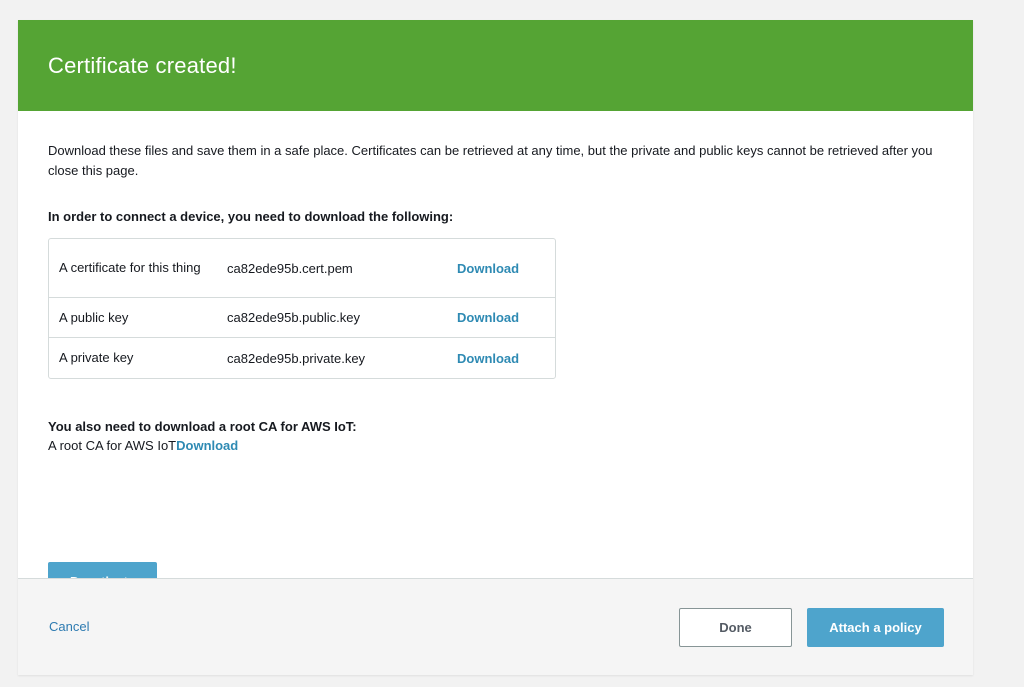  I want to click on file-name: ca82ede95b.public.key, so click(293, 317).